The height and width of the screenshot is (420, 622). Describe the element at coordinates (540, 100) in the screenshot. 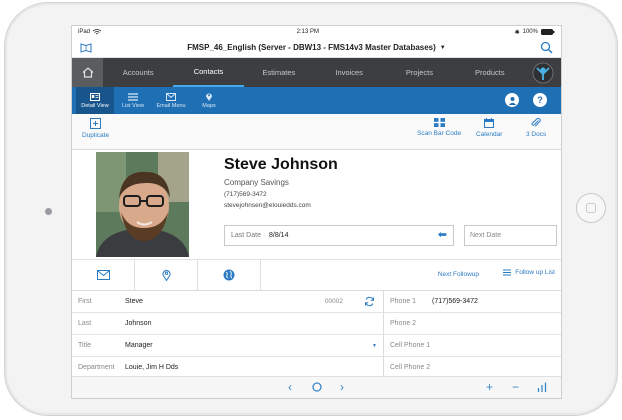

I see `help-icon: ?` at that location.